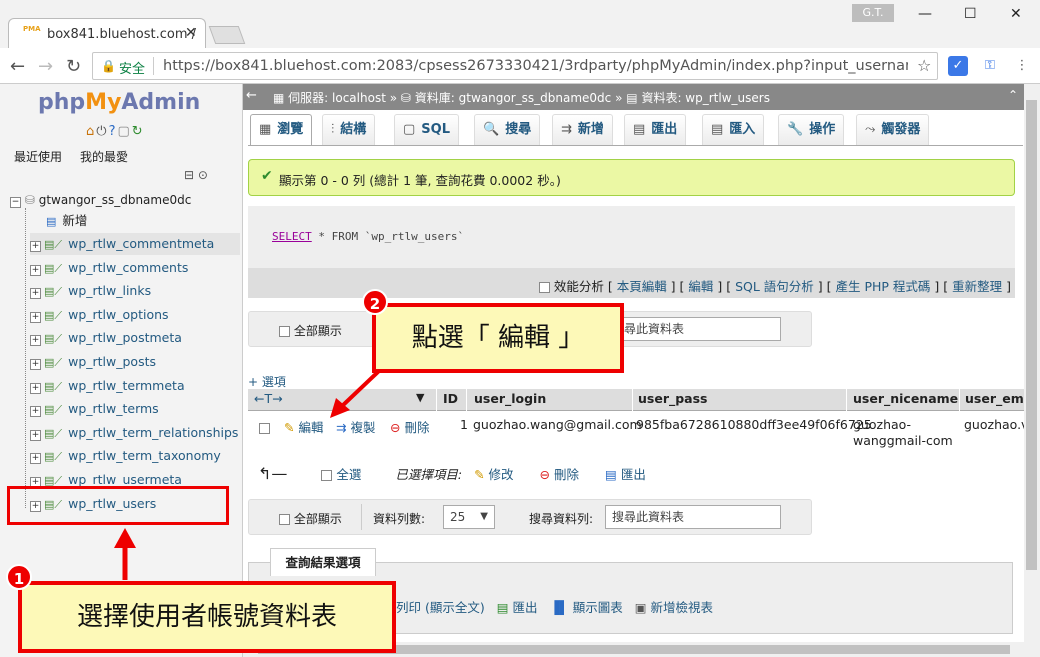 The image size is (1040, 657). Describe the element at coordinates (207, 617) in the screenshot. I see `callout-select-users-table: 選擇使用者帳號資料表` at that location.